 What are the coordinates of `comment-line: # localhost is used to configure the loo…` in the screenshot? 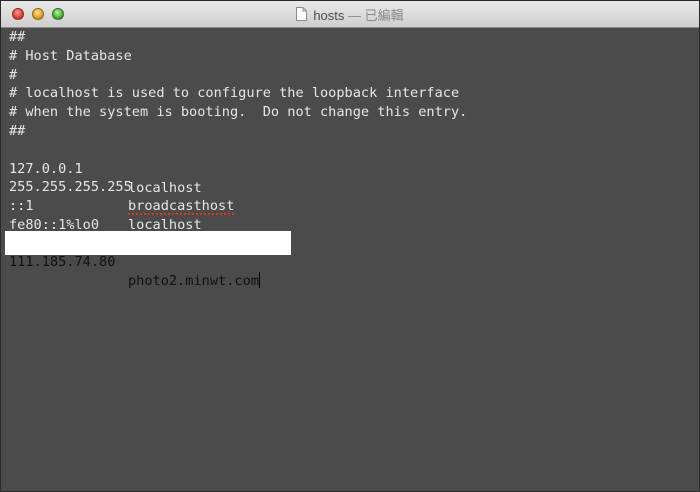 It's located at (234, 93).